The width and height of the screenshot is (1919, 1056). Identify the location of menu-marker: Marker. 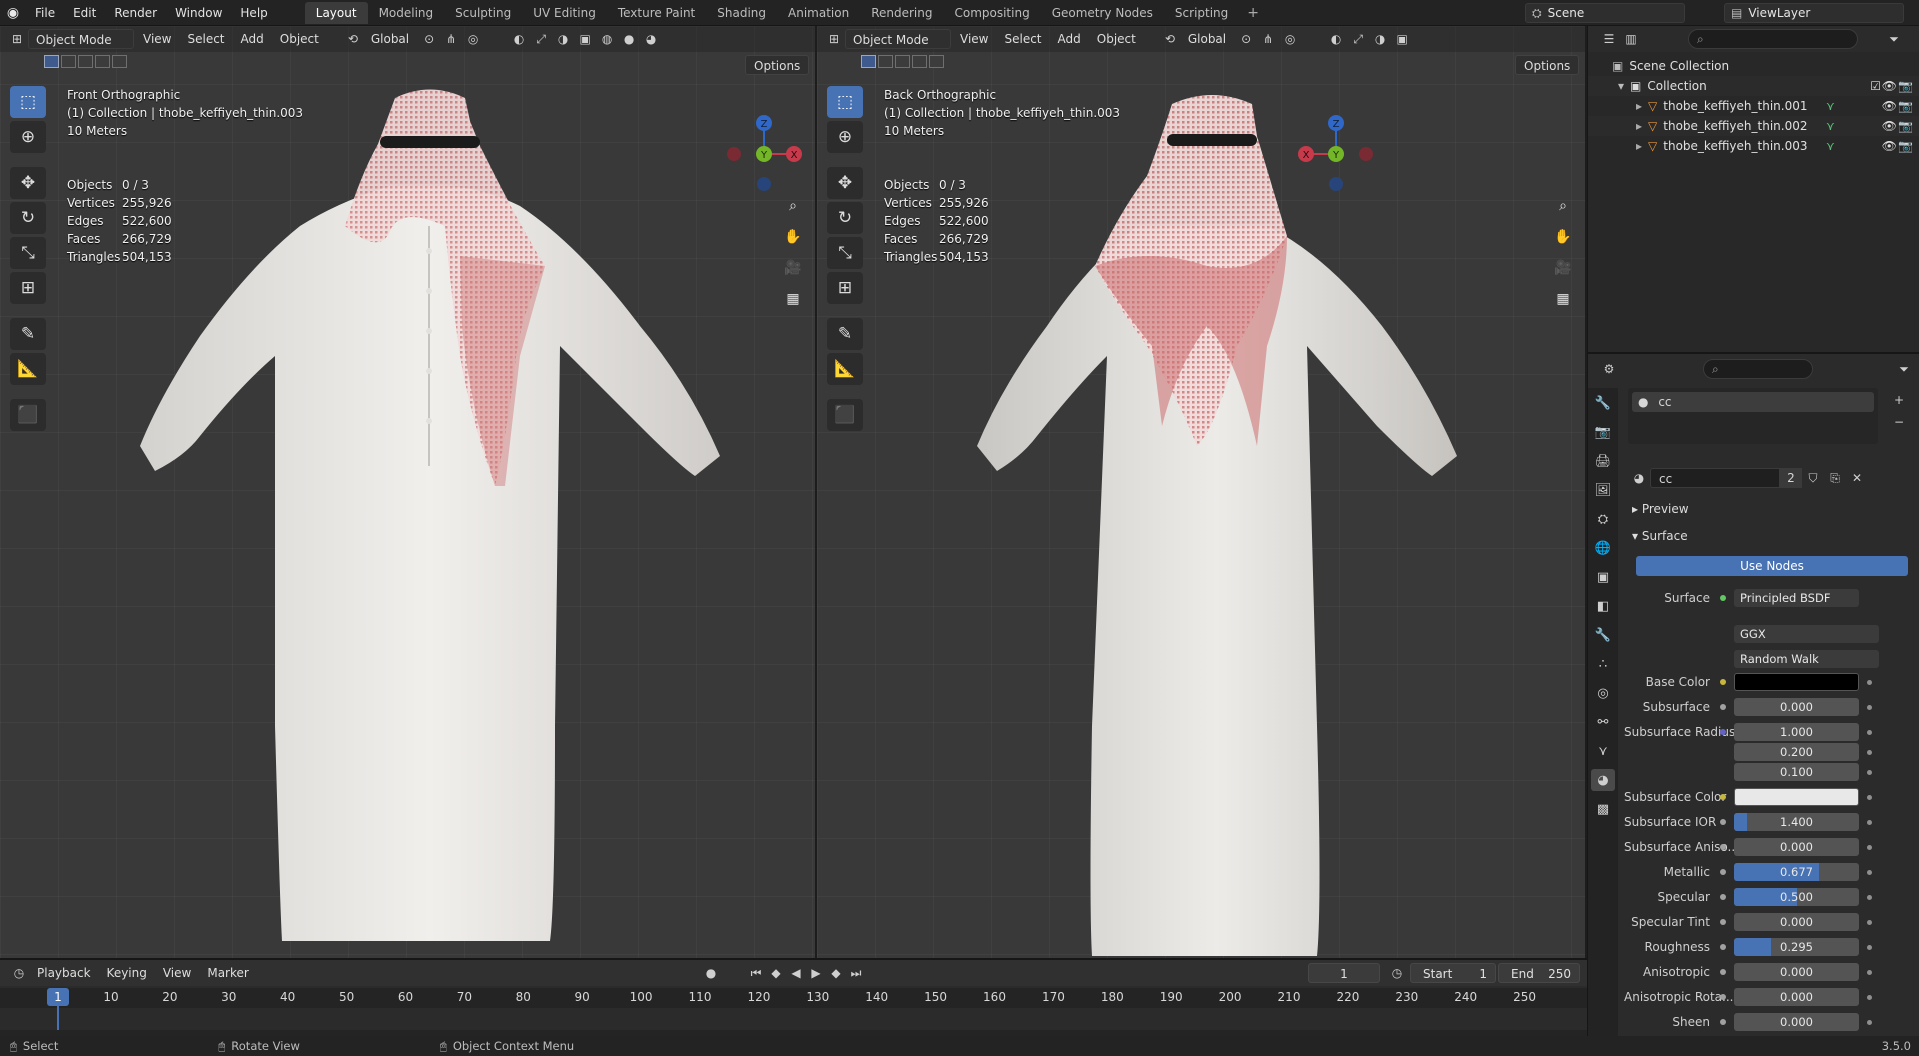
(227, 973).